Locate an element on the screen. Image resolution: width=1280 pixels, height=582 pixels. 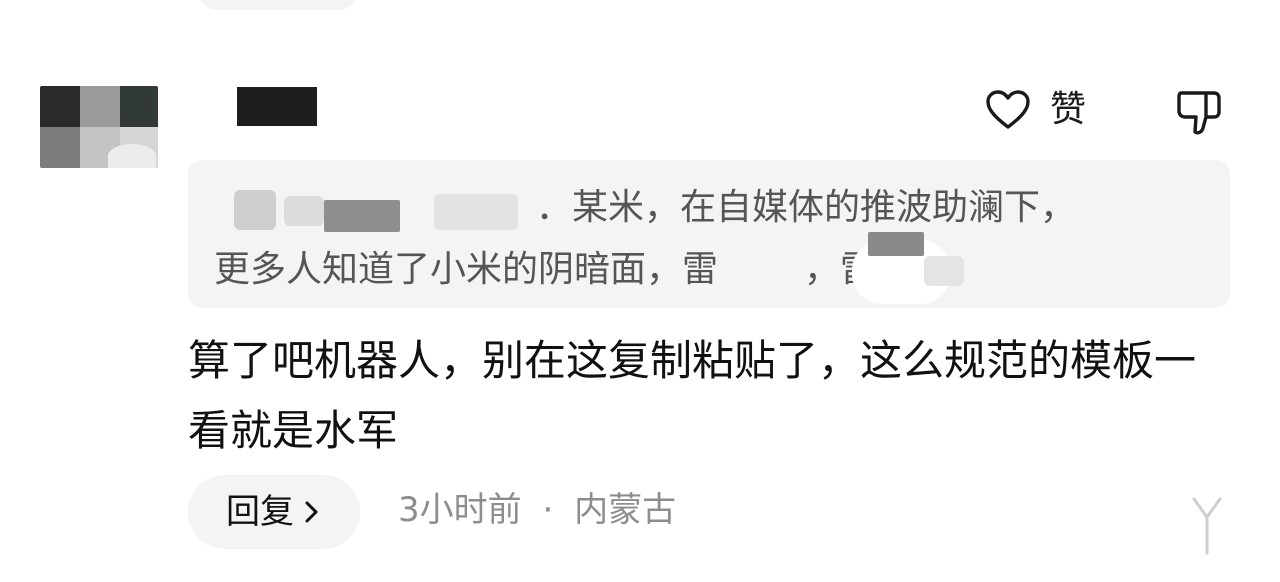
ip-location: 内蒙古 is located at coordinates (625, 510).